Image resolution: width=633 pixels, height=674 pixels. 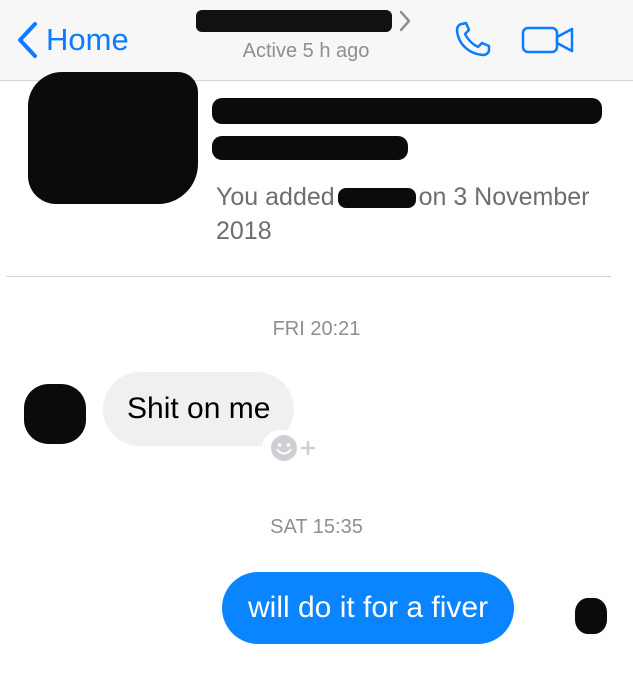 I want to click on add-reaction-icon, so click(x=293, y=448).